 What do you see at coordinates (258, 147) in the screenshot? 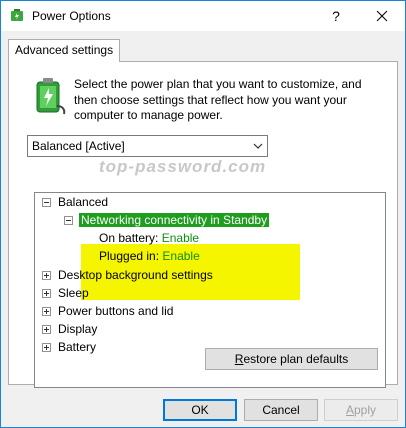
I see `chevron-down-icon` at bounding box center [258, 147].